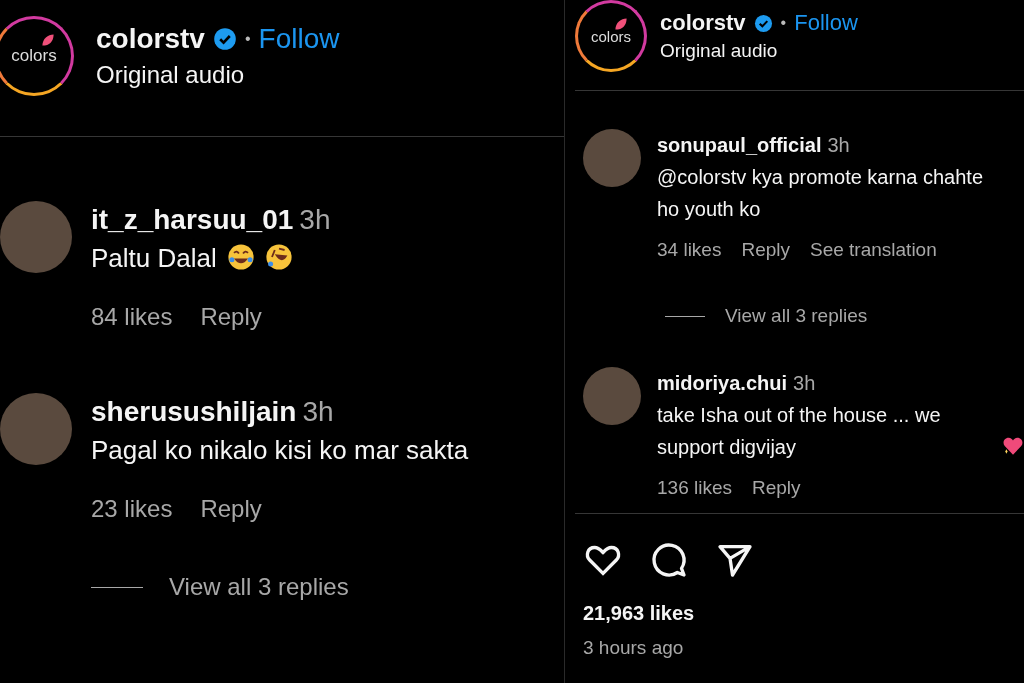 This screenshot has width=1024, height=683. What do you see at coordinates (634, 648) in the screenshot?
I see `post-time: 3 hours ago` at bounding box center [634, 648].